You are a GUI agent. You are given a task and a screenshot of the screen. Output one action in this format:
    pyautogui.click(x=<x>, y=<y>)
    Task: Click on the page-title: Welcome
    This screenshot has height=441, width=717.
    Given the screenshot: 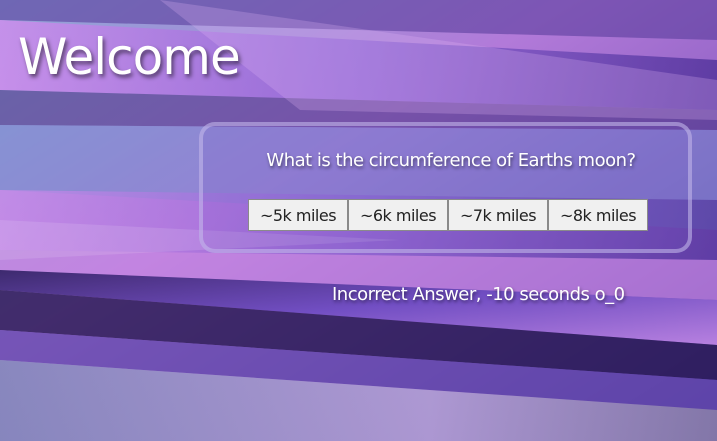 What is the action you would take?
    pyautogui.click(x=129, y=57)
    